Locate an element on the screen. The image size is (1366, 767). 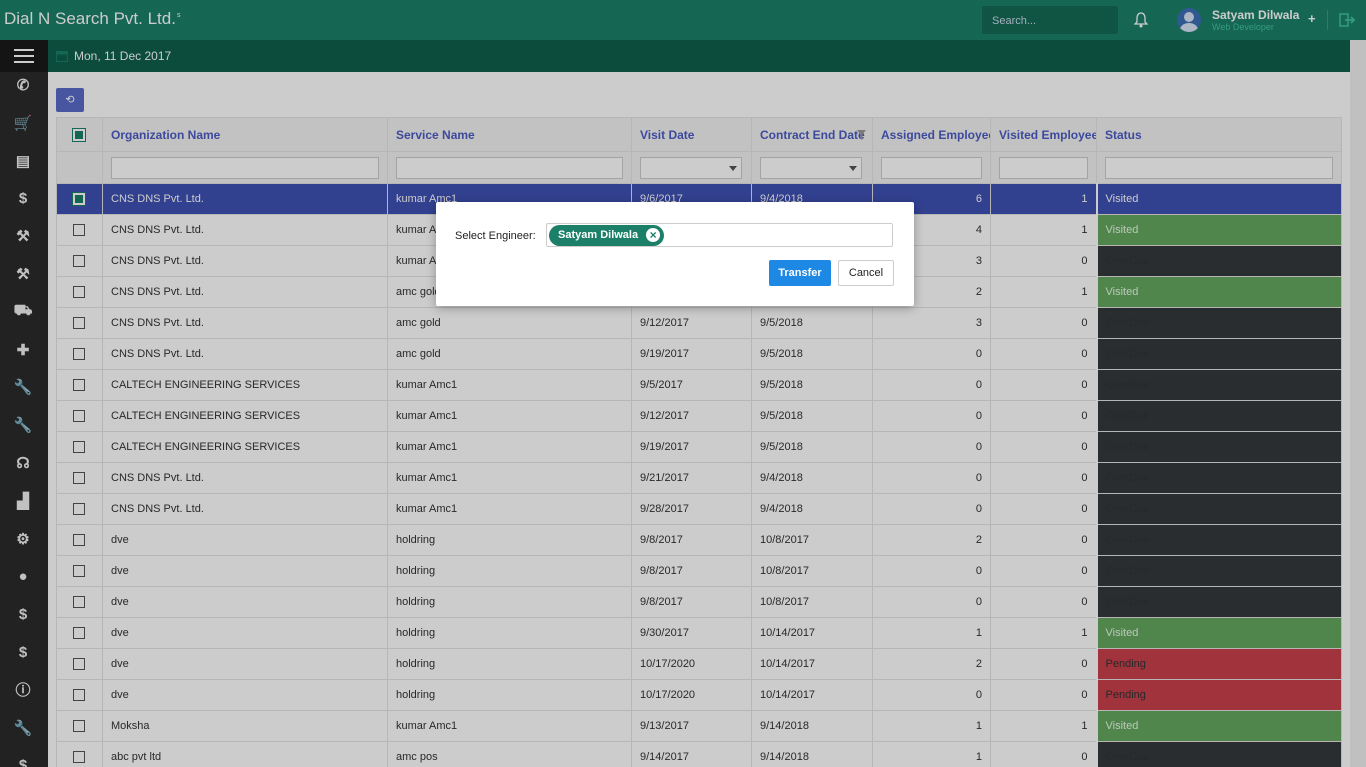
transfer-button: Transfer is located at coordinates (800, 273).